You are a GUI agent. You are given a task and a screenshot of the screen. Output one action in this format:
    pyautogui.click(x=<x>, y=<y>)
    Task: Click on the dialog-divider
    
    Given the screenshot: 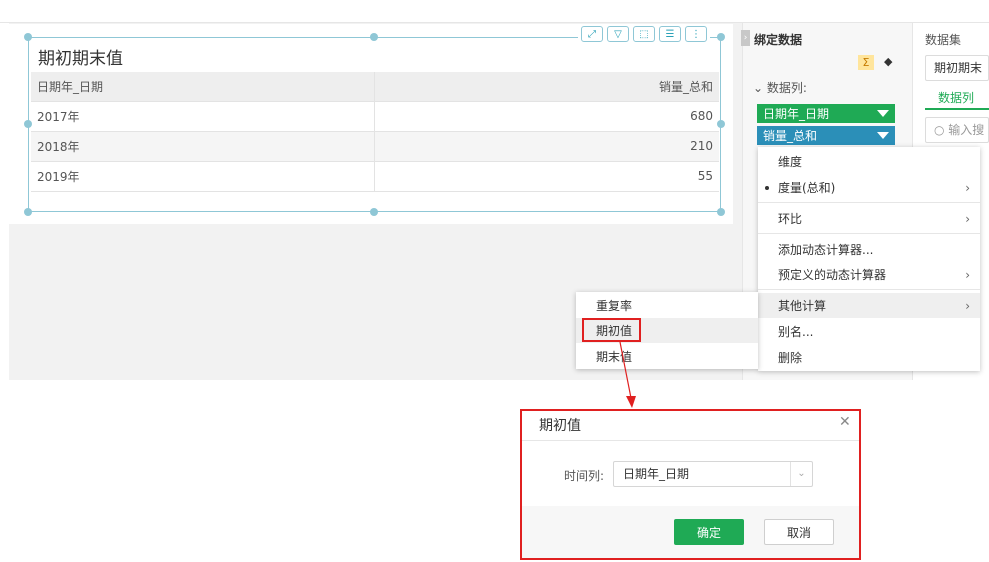 What is the action you would take?
    pyautogui.click(x=690, y=440)
    